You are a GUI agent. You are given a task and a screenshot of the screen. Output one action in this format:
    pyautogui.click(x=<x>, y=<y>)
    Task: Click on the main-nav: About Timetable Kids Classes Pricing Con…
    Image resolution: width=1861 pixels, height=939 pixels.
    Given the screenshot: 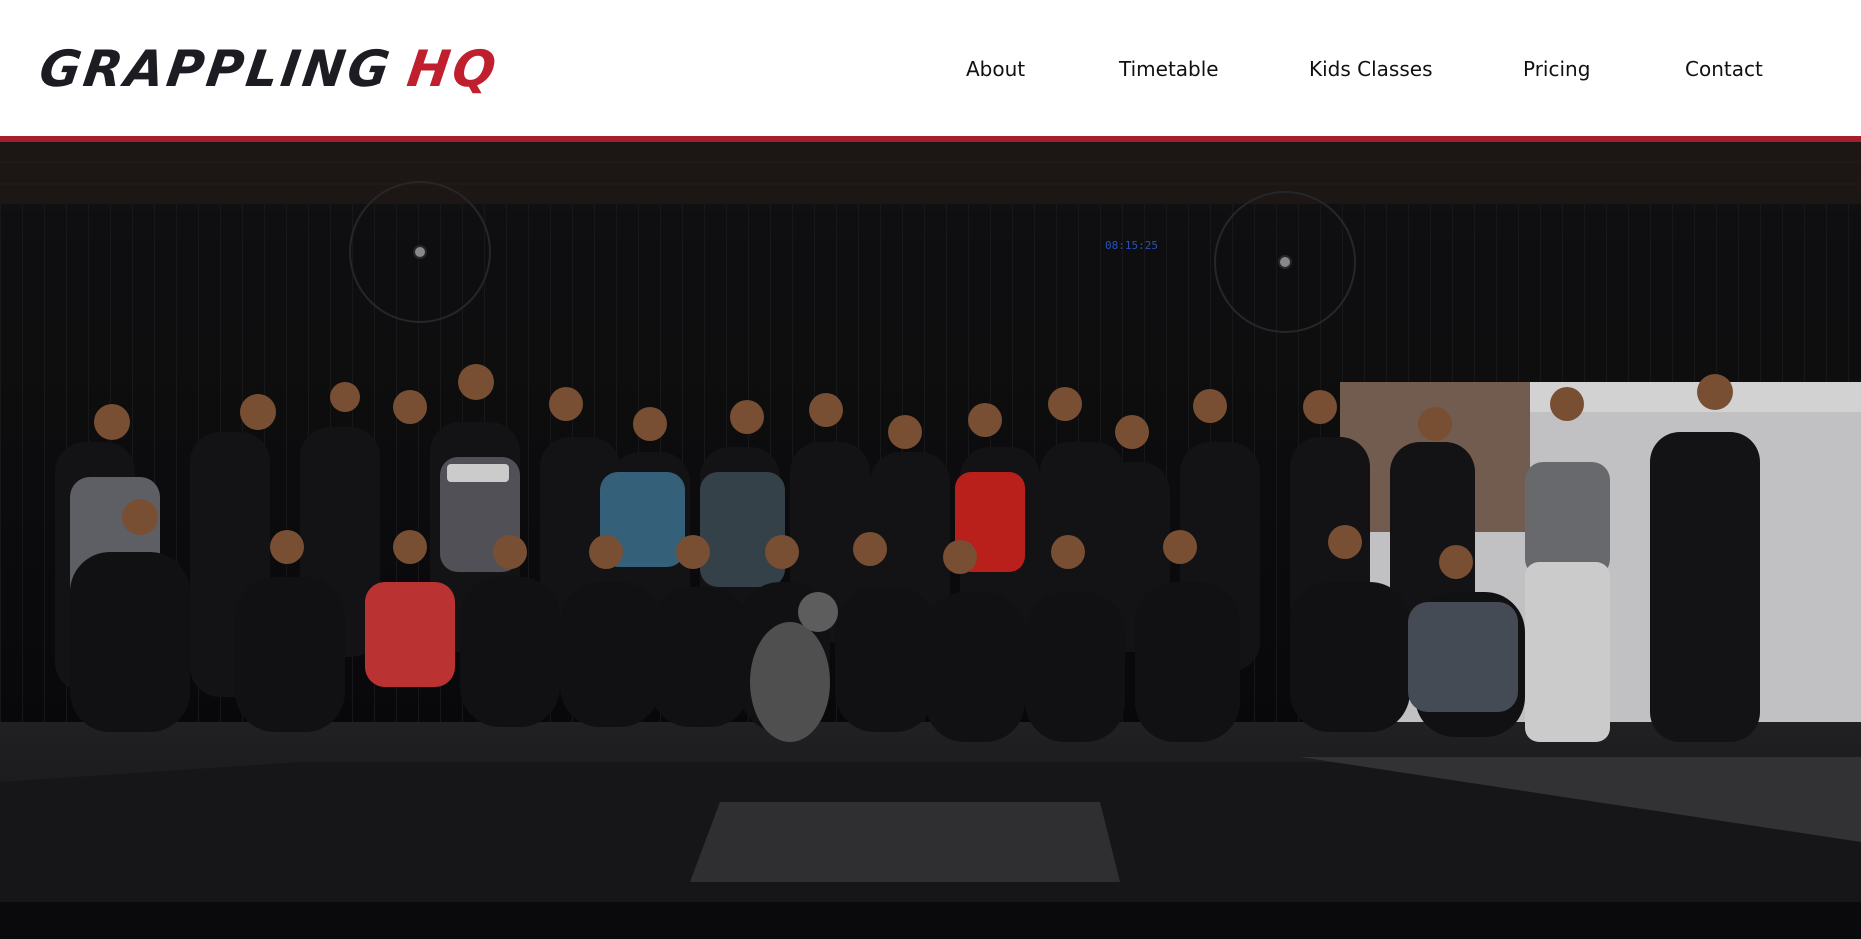 What is the action you would take?
    pyautogui.click(x=930, y=69)
    